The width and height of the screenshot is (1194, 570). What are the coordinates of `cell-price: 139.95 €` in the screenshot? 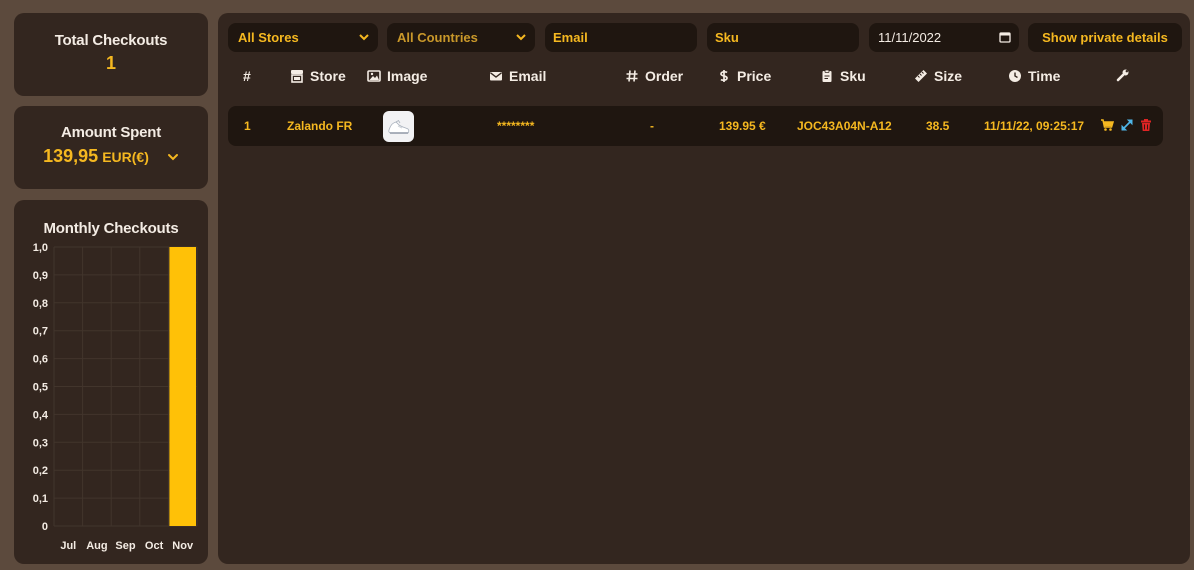 It's located at (742, 126).